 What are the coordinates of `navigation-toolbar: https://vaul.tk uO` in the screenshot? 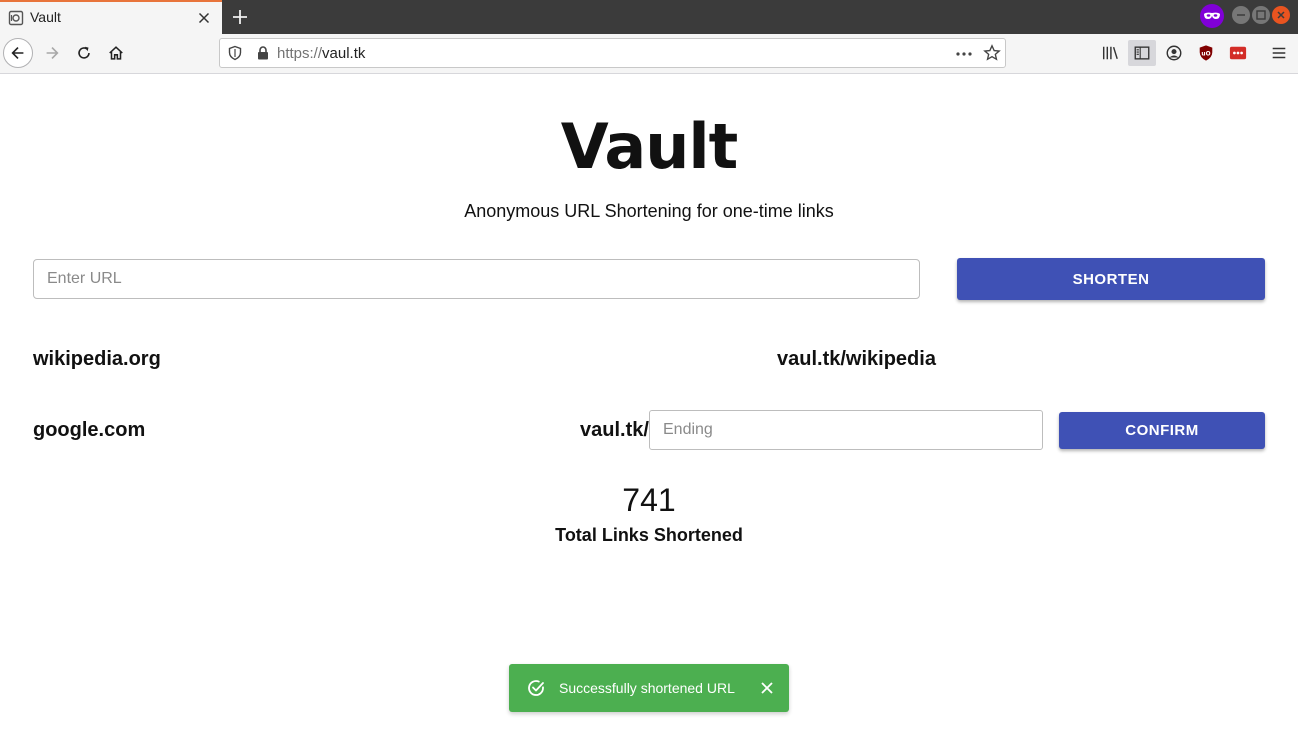 It's located at (649, 54).